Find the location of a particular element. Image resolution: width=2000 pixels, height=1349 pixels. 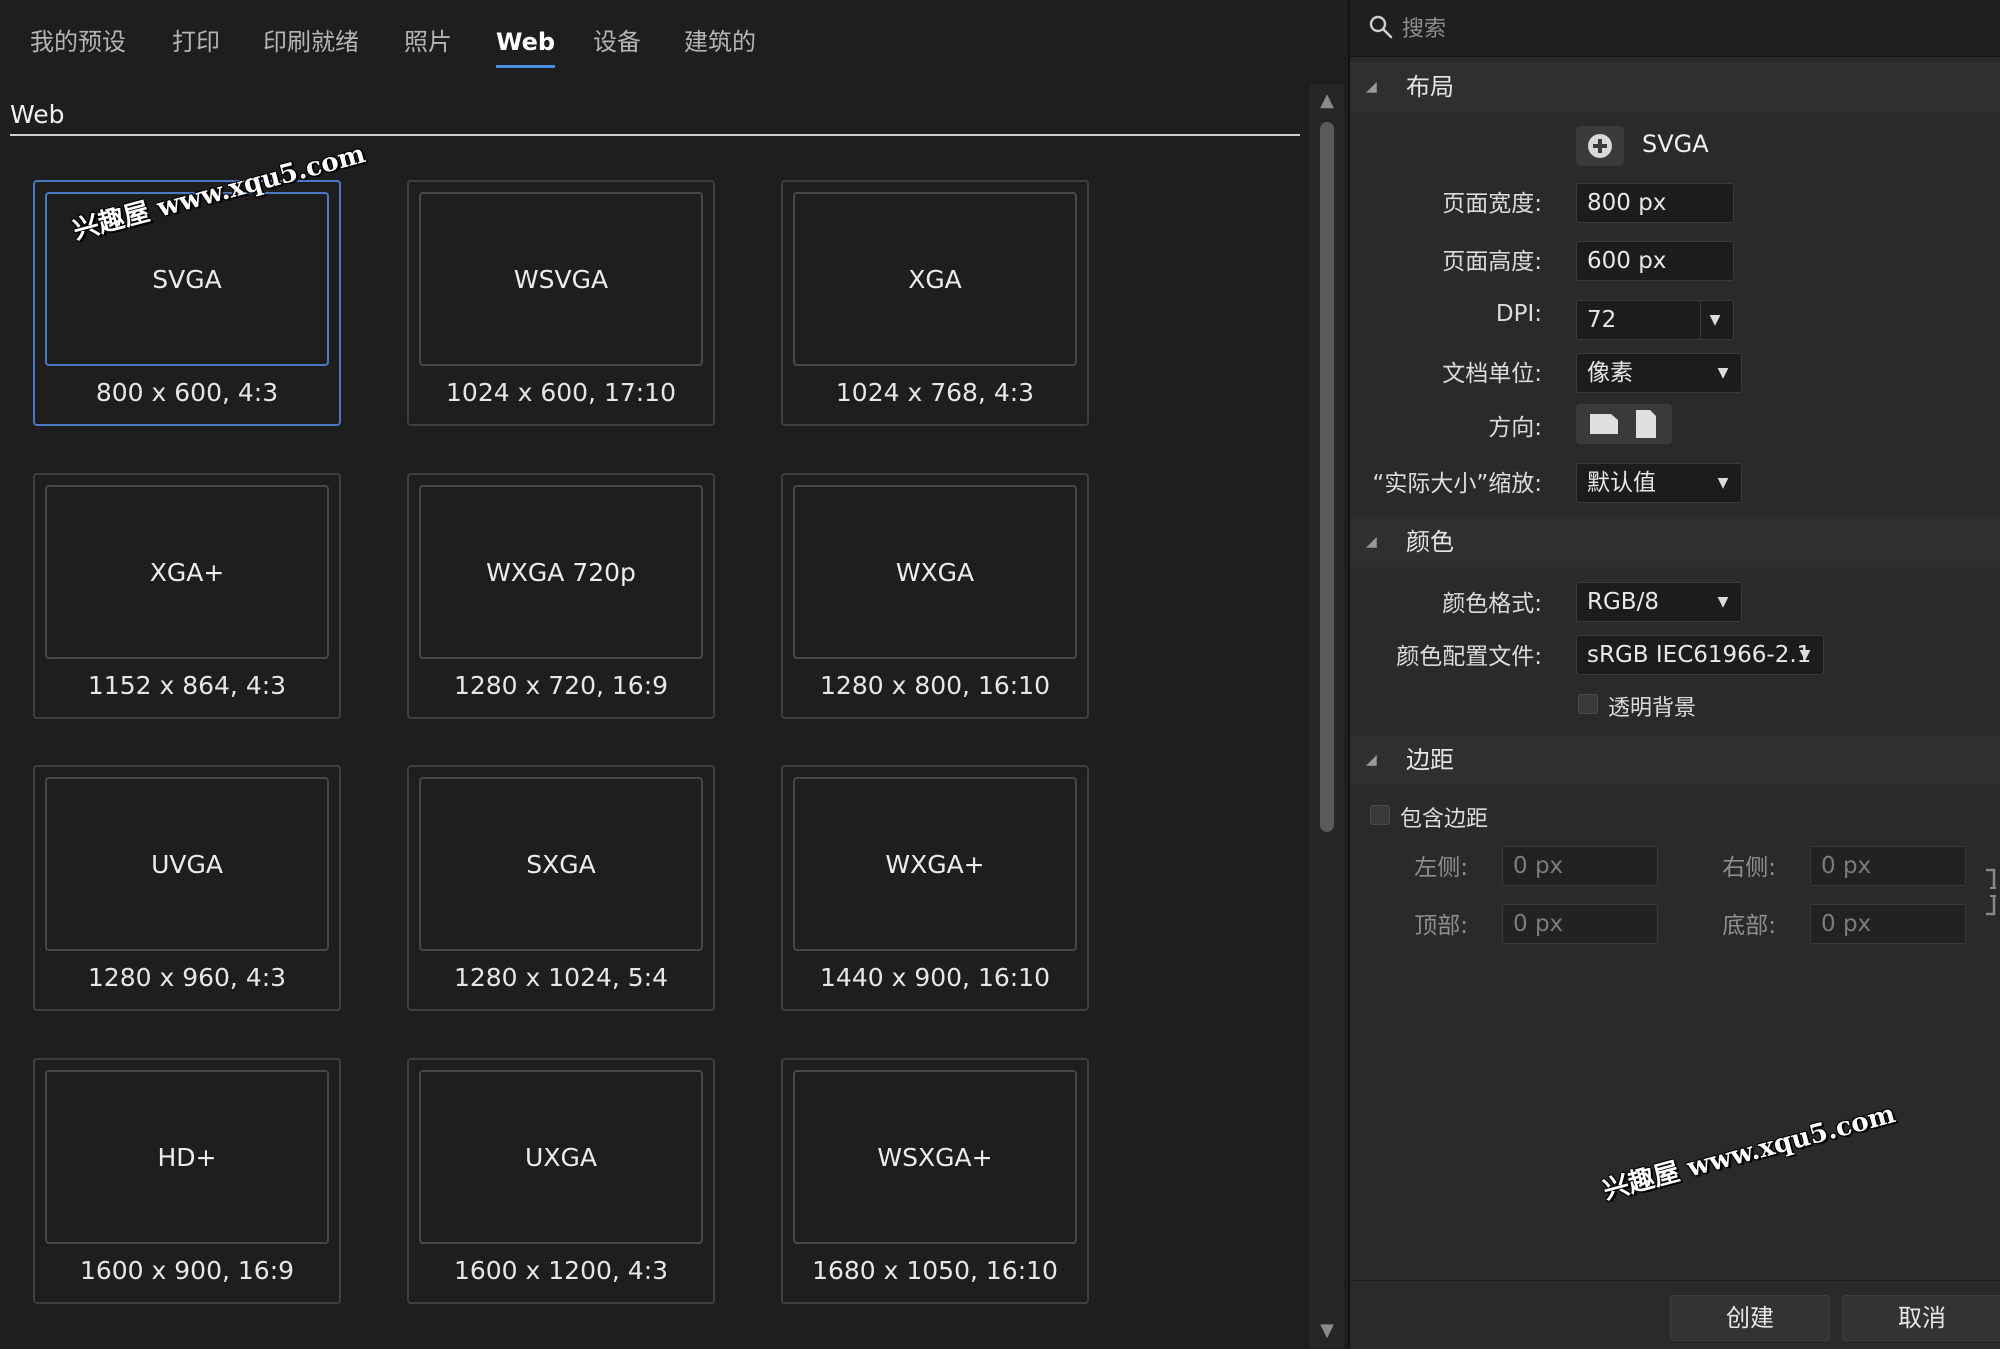

preset-card-wsxga-plus: WSXGA+ 1680 x 1050, 16:10 is located at coordinates (935, 1181).